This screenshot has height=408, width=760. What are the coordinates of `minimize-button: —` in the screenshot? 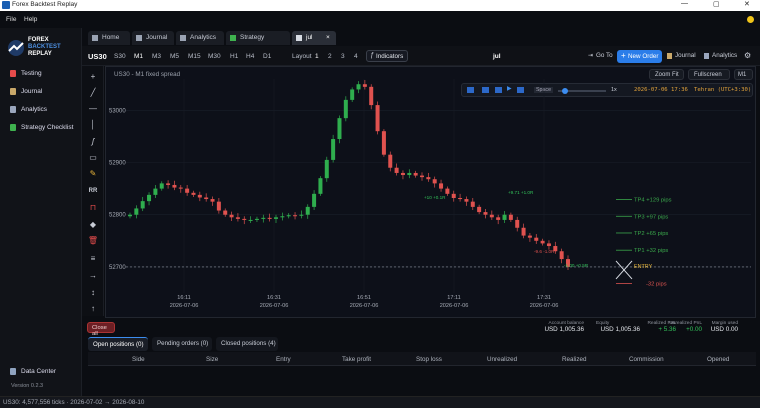 It's located at (684, 3).